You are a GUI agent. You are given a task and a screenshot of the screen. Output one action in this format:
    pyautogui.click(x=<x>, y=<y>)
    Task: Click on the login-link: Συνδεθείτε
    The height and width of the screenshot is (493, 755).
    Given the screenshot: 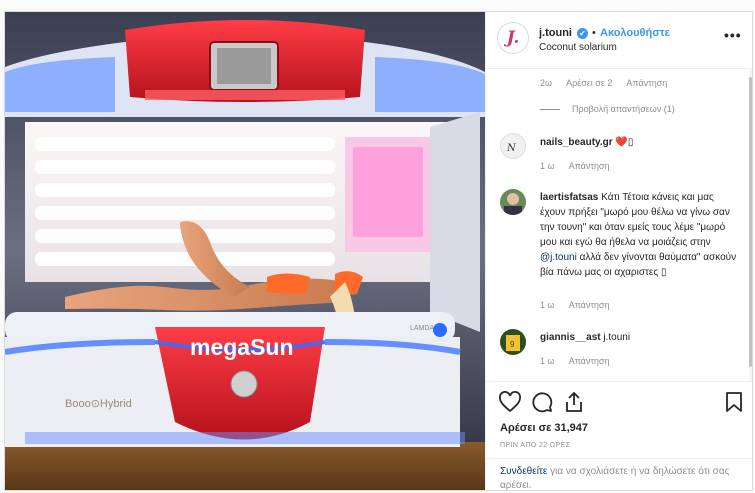 What is the action you would take?
    pyautogui.click(x=523, y=471)
    